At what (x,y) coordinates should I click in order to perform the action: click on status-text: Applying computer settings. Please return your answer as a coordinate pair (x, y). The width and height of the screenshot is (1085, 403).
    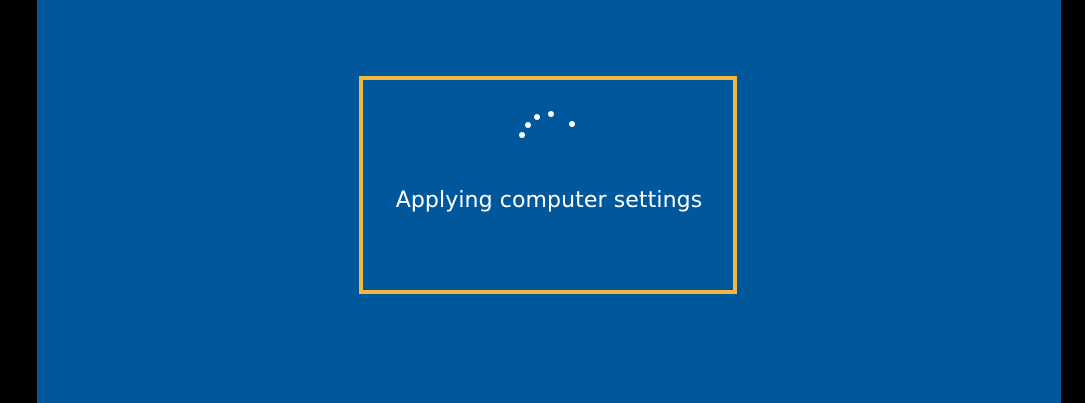
    Looking at the image, I should click on (549, 200).